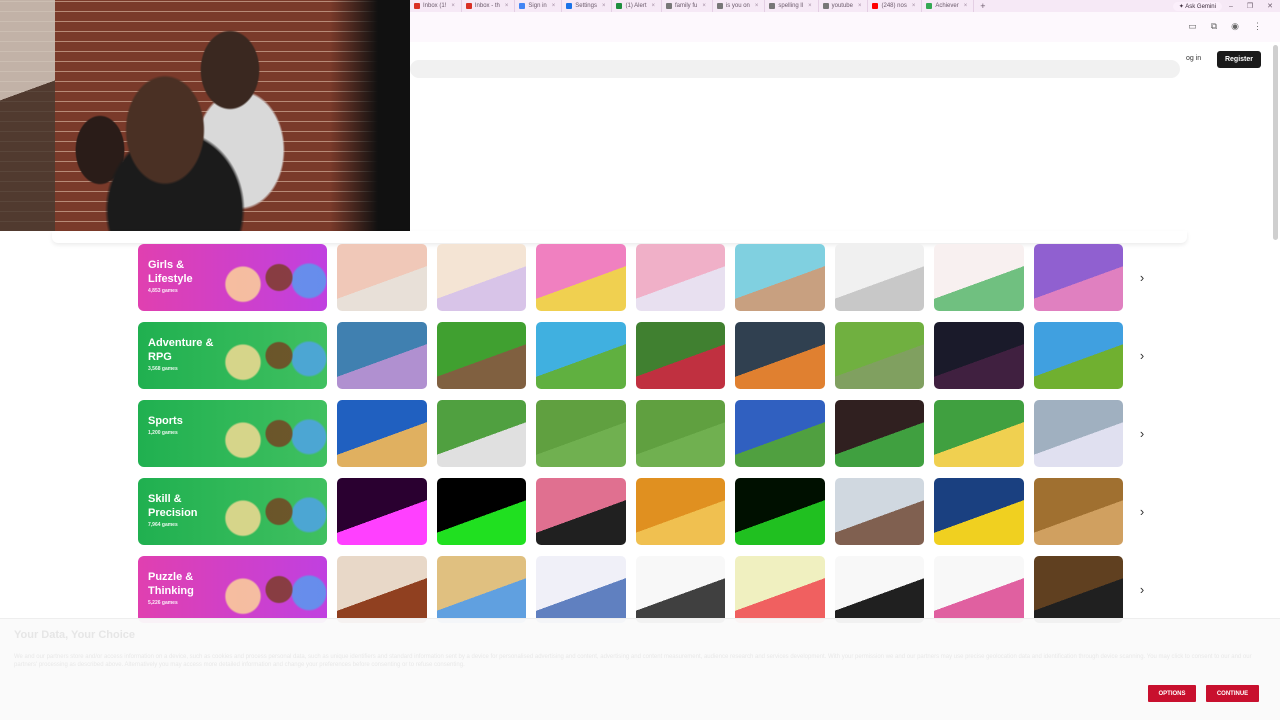 The width and height of the screenshot is (1280, 720). What do you see at coordinates (795, 69) in the screenshot?
I see `search-placeholder-bar` at bounding box center [795, 69].